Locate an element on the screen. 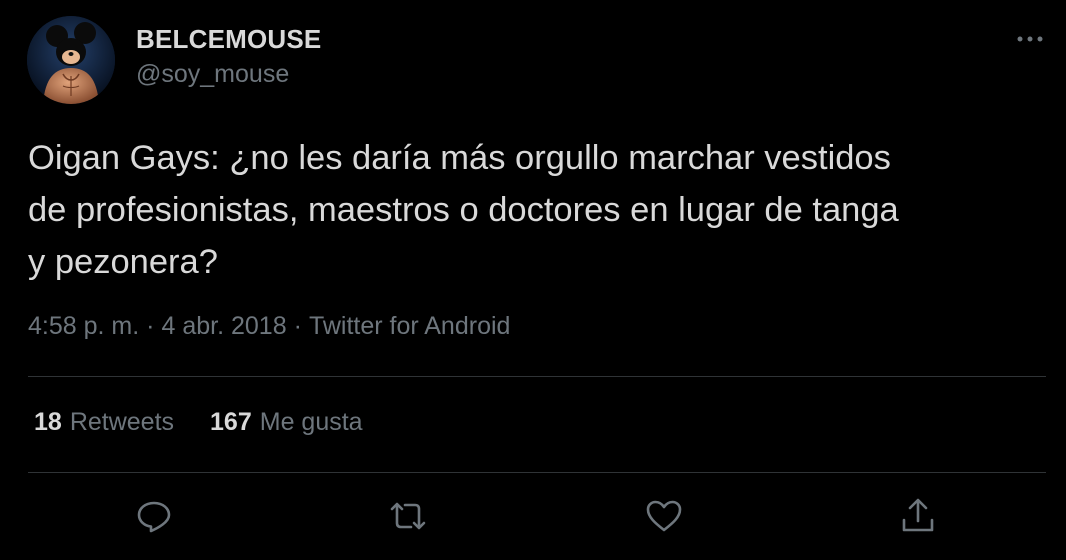 The width and height of the screenshot is (1066, 560). more-horizontal-icon is located at coordinates (1030, 39).